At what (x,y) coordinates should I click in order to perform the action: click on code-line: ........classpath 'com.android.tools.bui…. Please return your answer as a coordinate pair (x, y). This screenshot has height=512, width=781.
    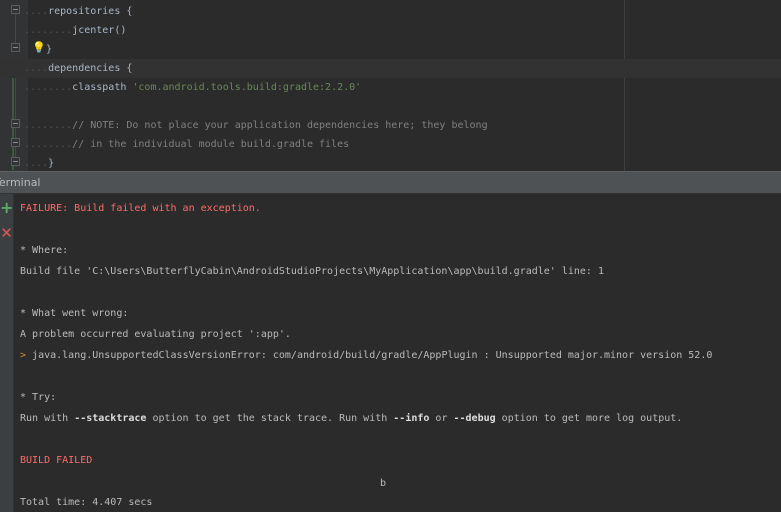
    Looking at the image, I should click on (390, 87).